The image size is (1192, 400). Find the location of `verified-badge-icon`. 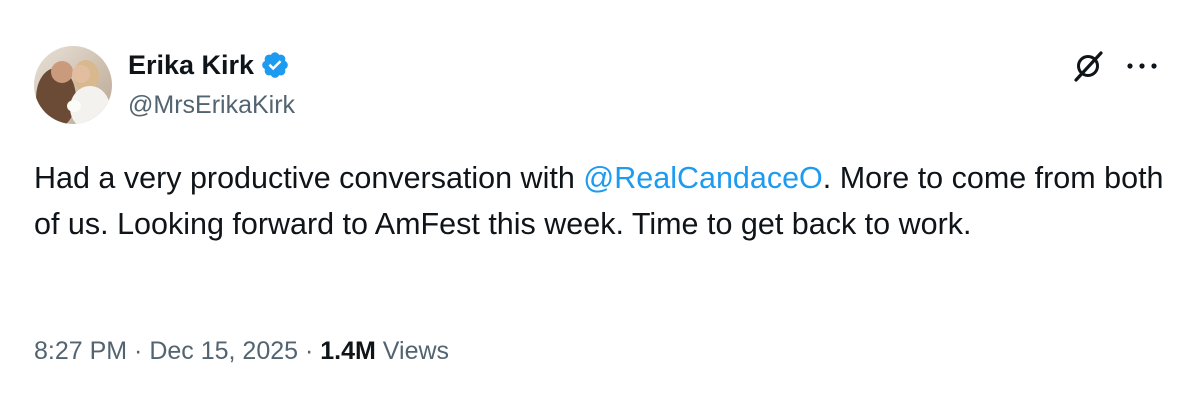

verified-badge-icon is located at coordinates (275, 65).